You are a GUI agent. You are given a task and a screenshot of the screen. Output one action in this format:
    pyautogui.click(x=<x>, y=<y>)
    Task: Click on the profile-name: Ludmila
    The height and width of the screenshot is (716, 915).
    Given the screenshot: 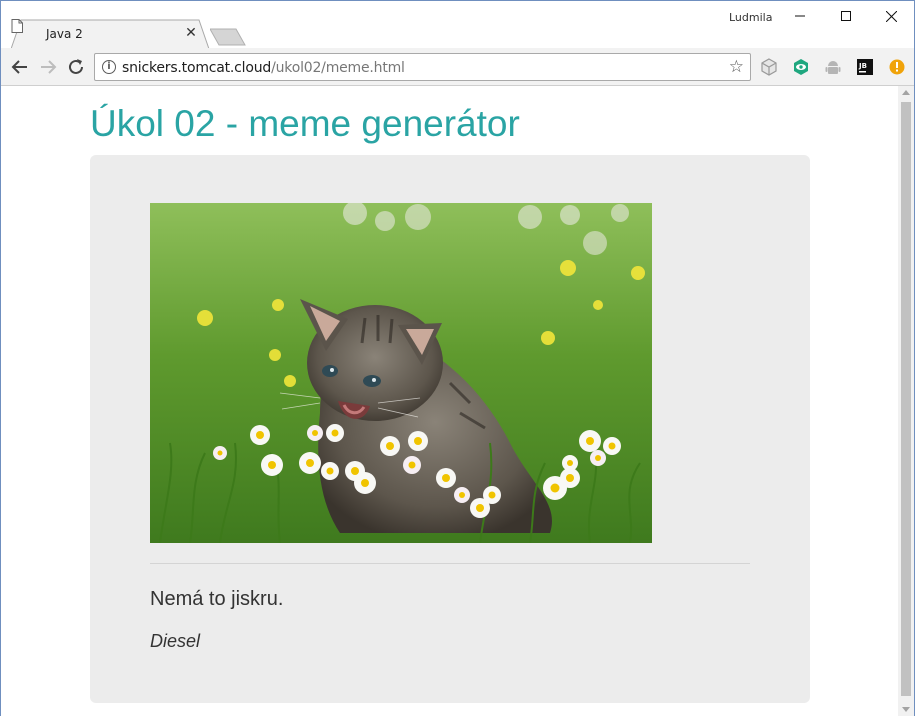 What is the action you would take?
    pyautogui.click(x=750, y=17)
    